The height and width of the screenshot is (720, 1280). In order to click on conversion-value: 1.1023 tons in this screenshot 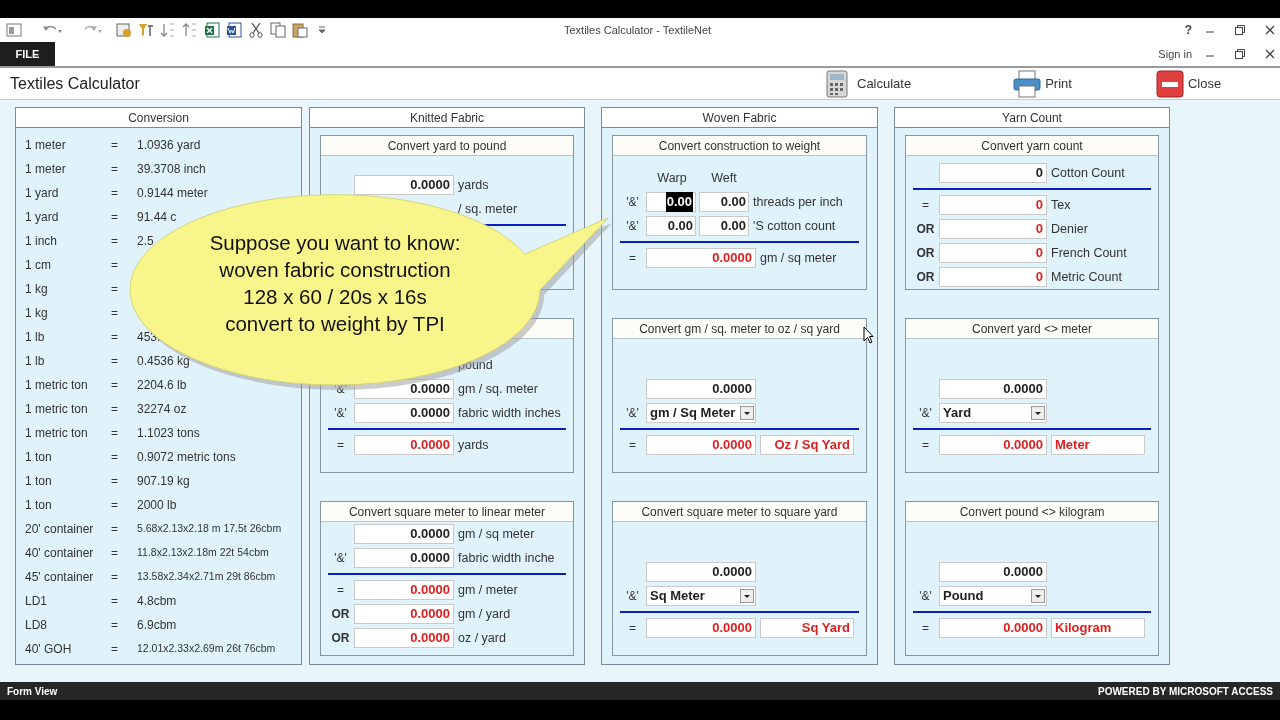, I will do `click(168, 433)`.